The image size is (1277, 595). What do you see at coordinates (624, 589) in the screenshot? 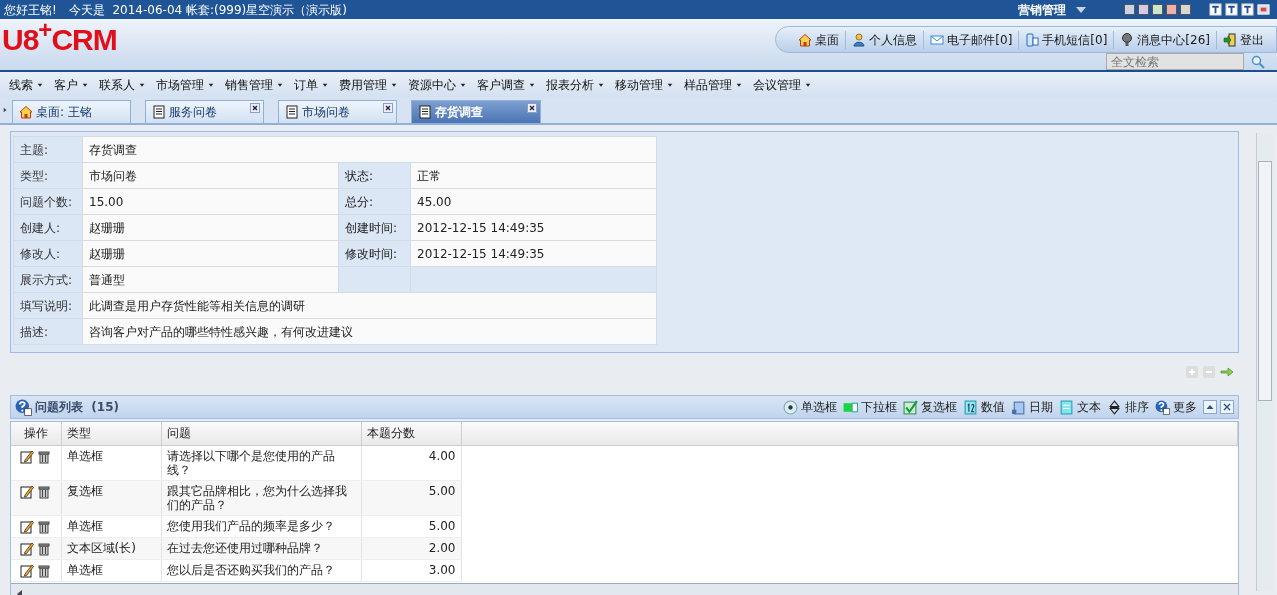
I see `horizontal-scrollbar` at bounding box center [624, 589].